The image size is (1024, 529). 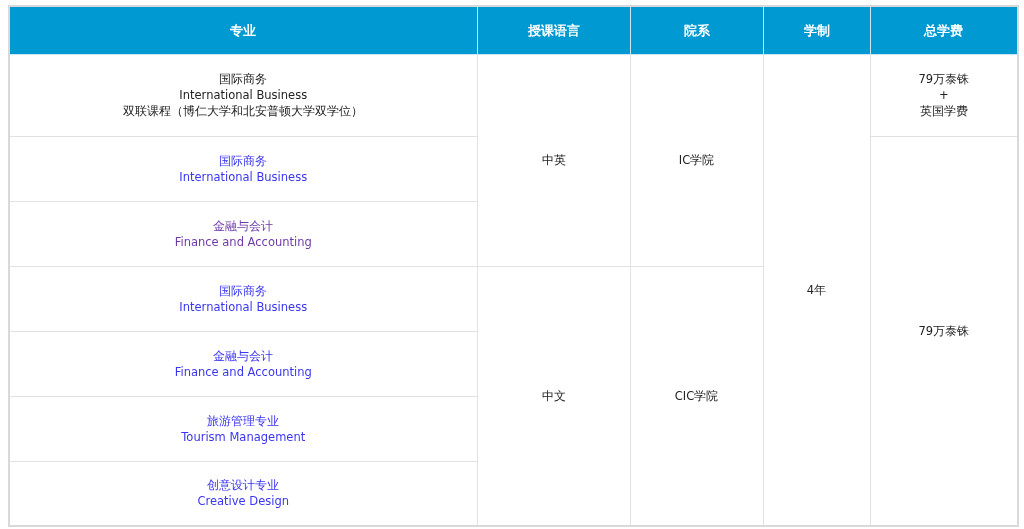 I want to click on major-name: 双联课程（博仁大学和北安普顿大学双学位）, so click(x=243, y=111).